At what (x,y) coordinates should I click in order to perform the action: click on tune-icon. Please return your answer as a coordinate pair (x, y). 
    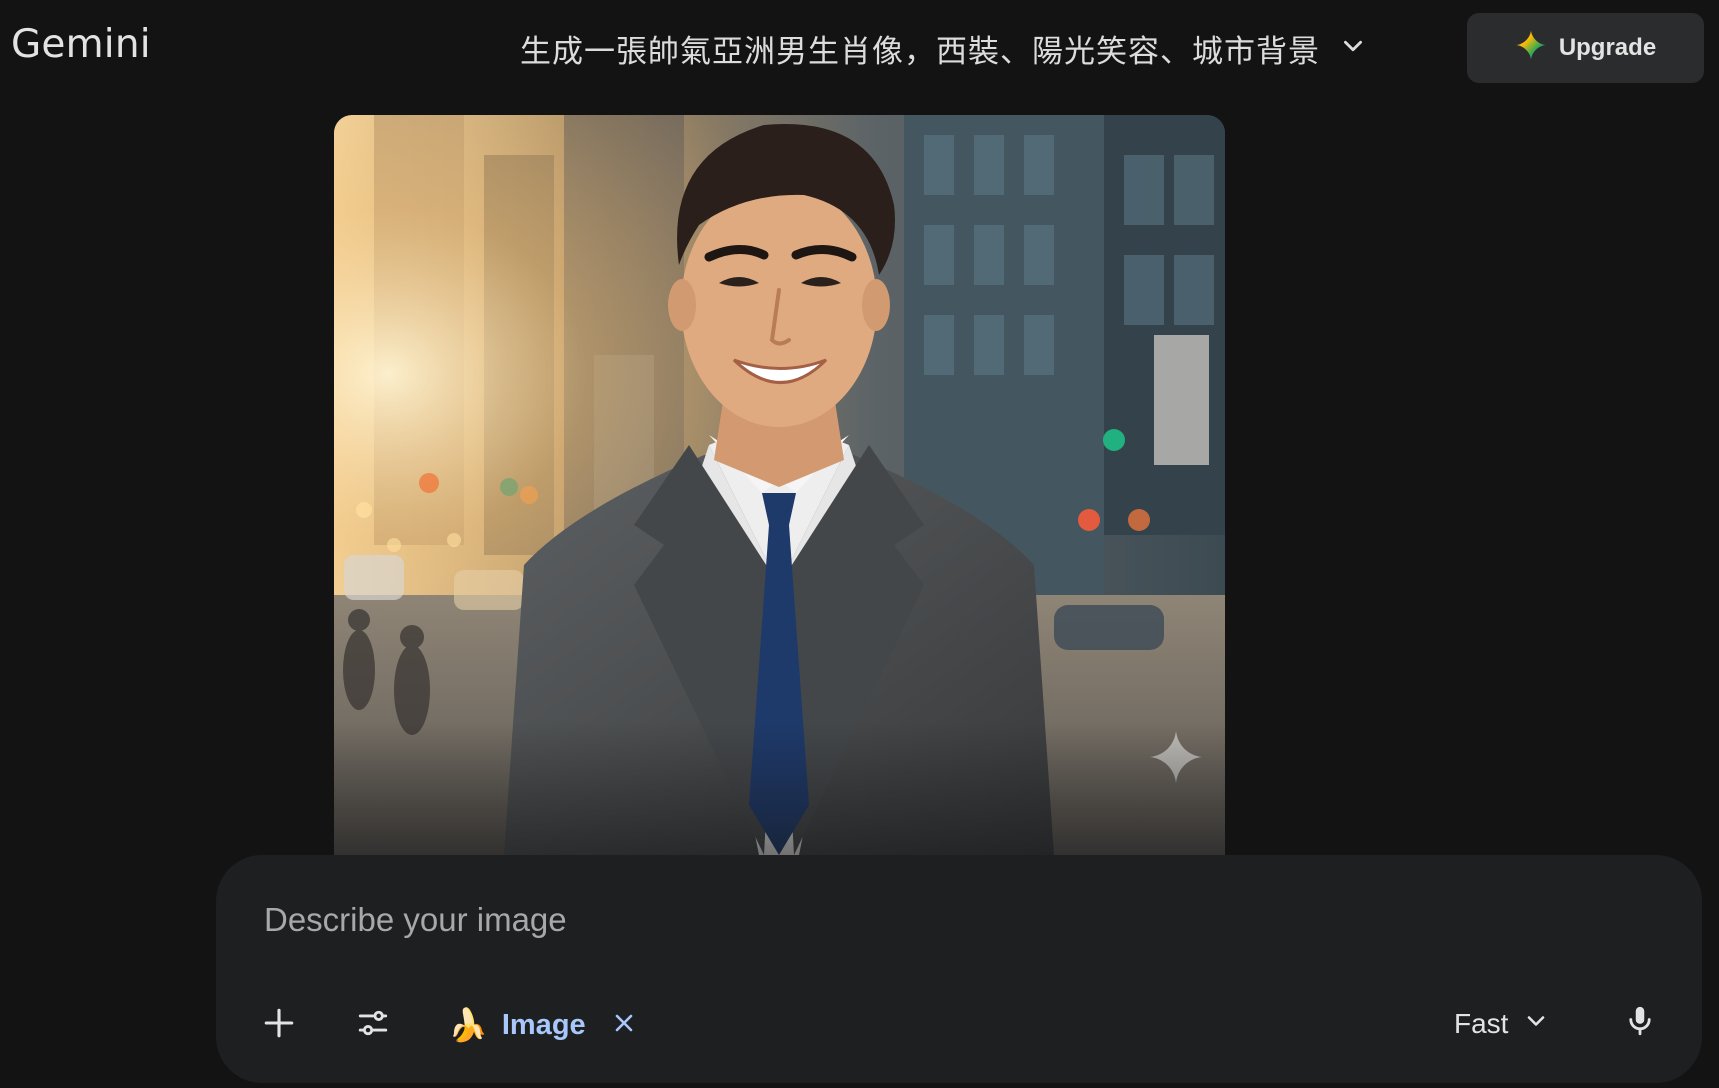
    Looking at the image, I should click on (373, 1025).